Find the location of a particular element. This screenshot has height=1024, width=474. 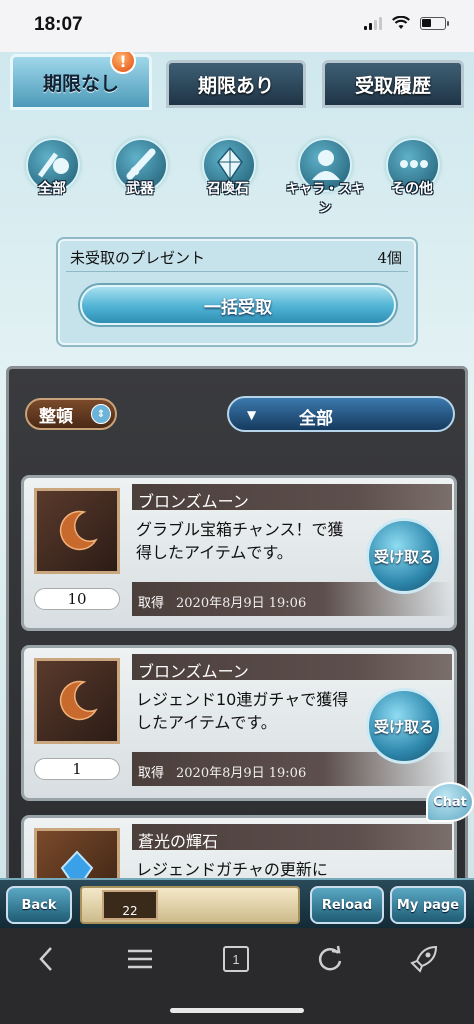

rocket-icon is located at coordinates (424, 959).